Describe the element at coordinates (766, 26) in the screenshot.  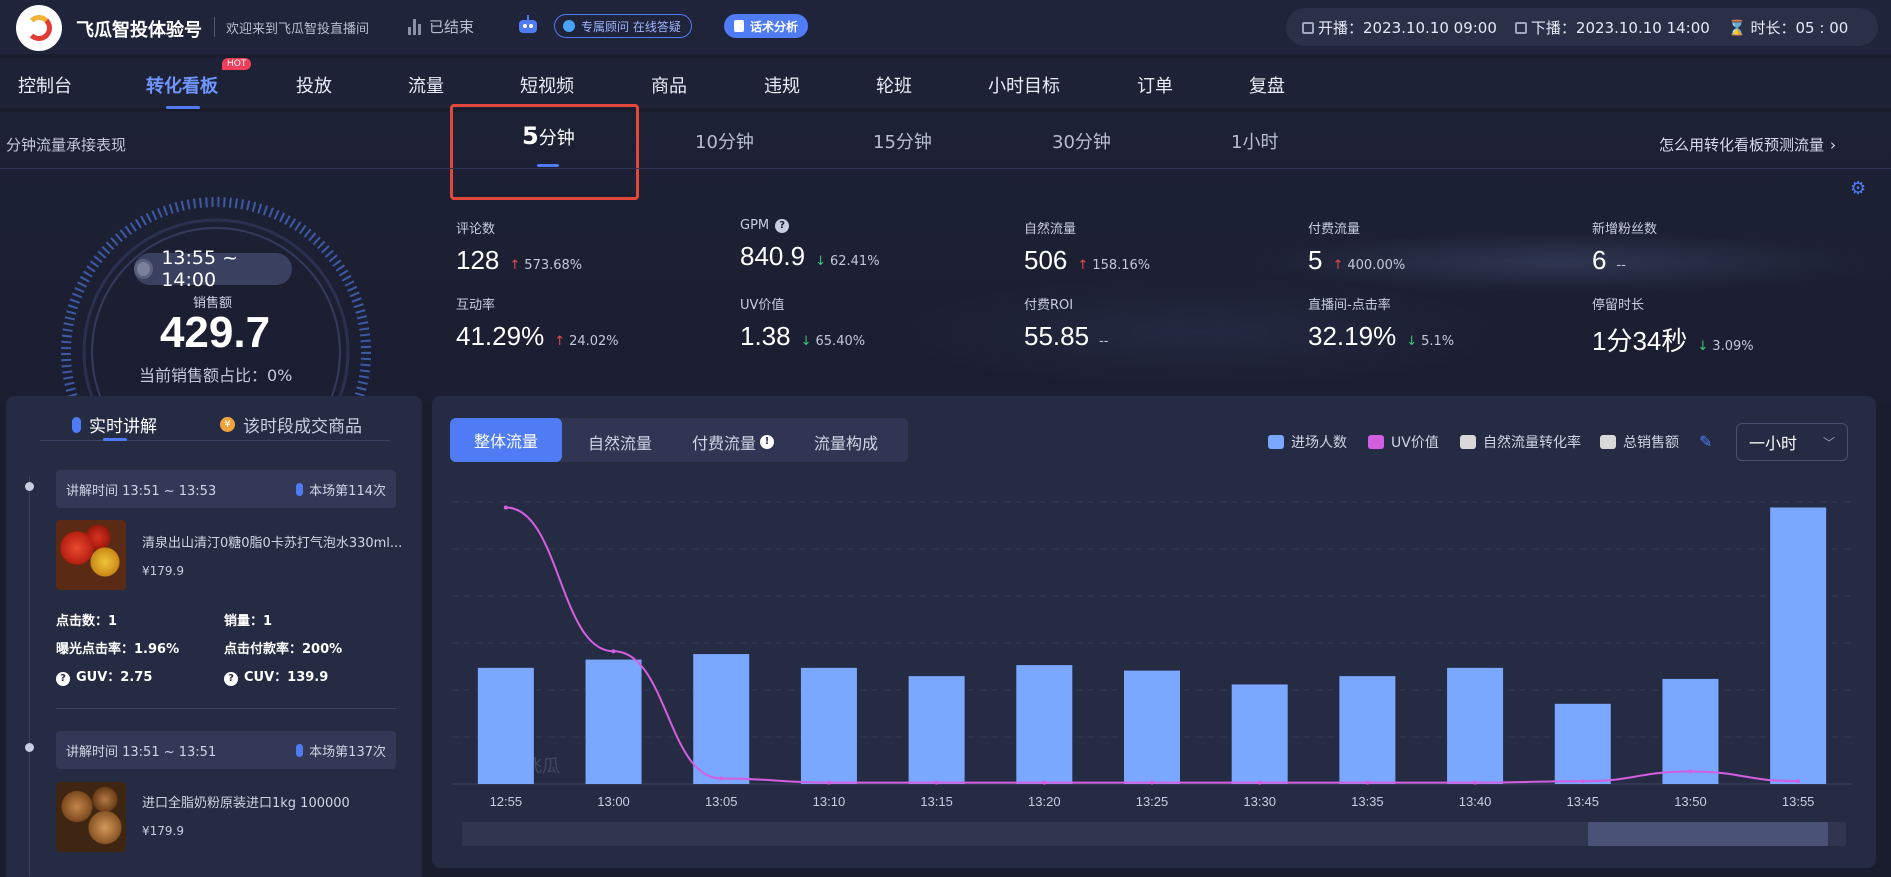
I see `speech-analysis-button: 话术分析` at that location.